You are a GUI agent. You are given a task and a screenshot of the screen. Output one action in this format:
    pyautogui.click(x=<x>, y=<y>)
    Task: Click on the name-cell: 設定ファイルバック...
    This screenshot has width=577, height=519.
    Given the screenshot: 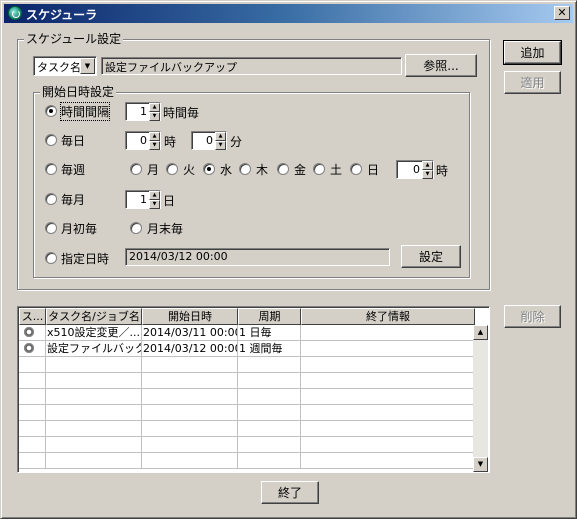 What is the action you would take?
    pyautogui.click(x=94, y=349)
    